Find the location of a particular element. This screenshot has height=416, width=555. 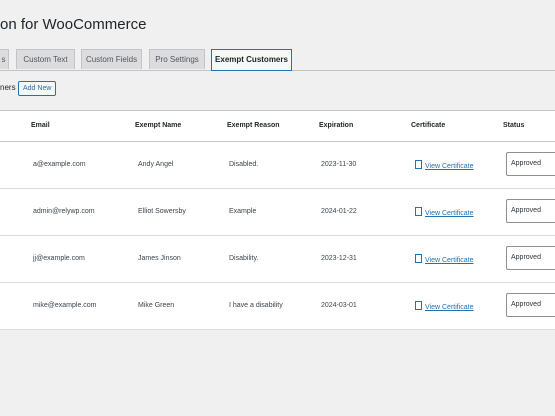

add-new-button: Add New is located at coordinates (37, 88).